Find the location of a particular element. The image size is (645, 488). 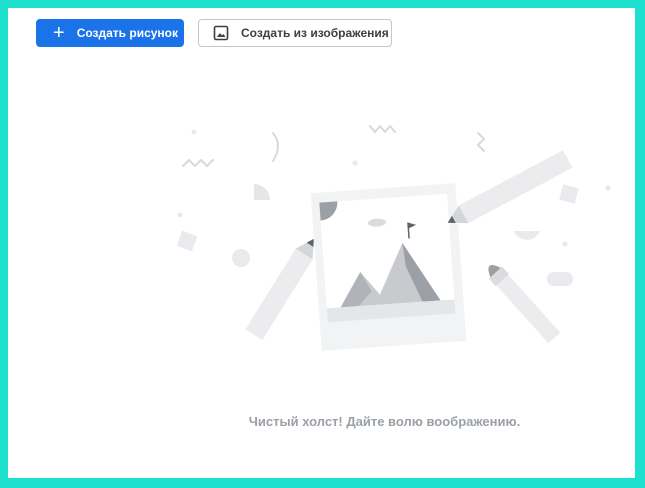

pencil-left is located at coordinates (279, 289).